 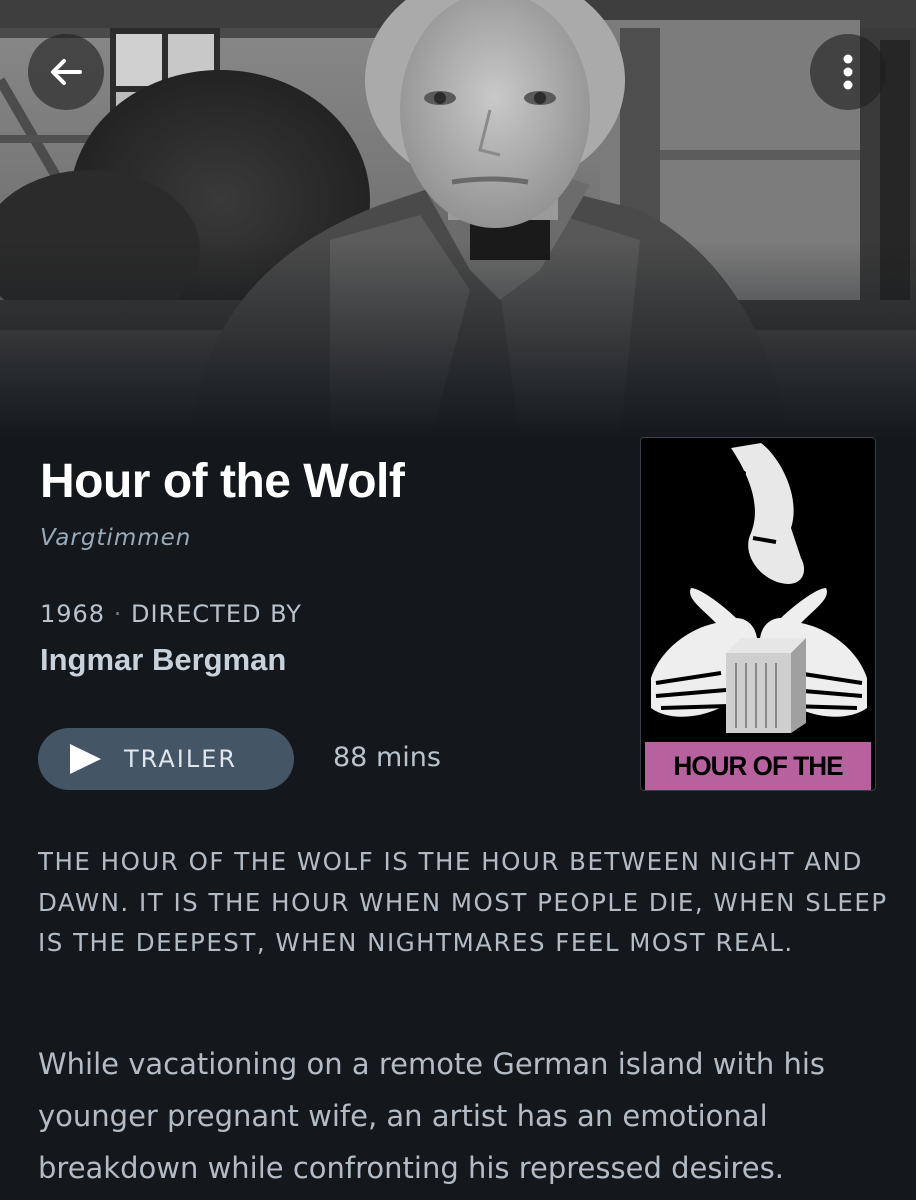 What do you see at coordinates (222, 481) in the screenshot?
I see `film-title: Hour of the Wolf` at bounding box center [222, 481].